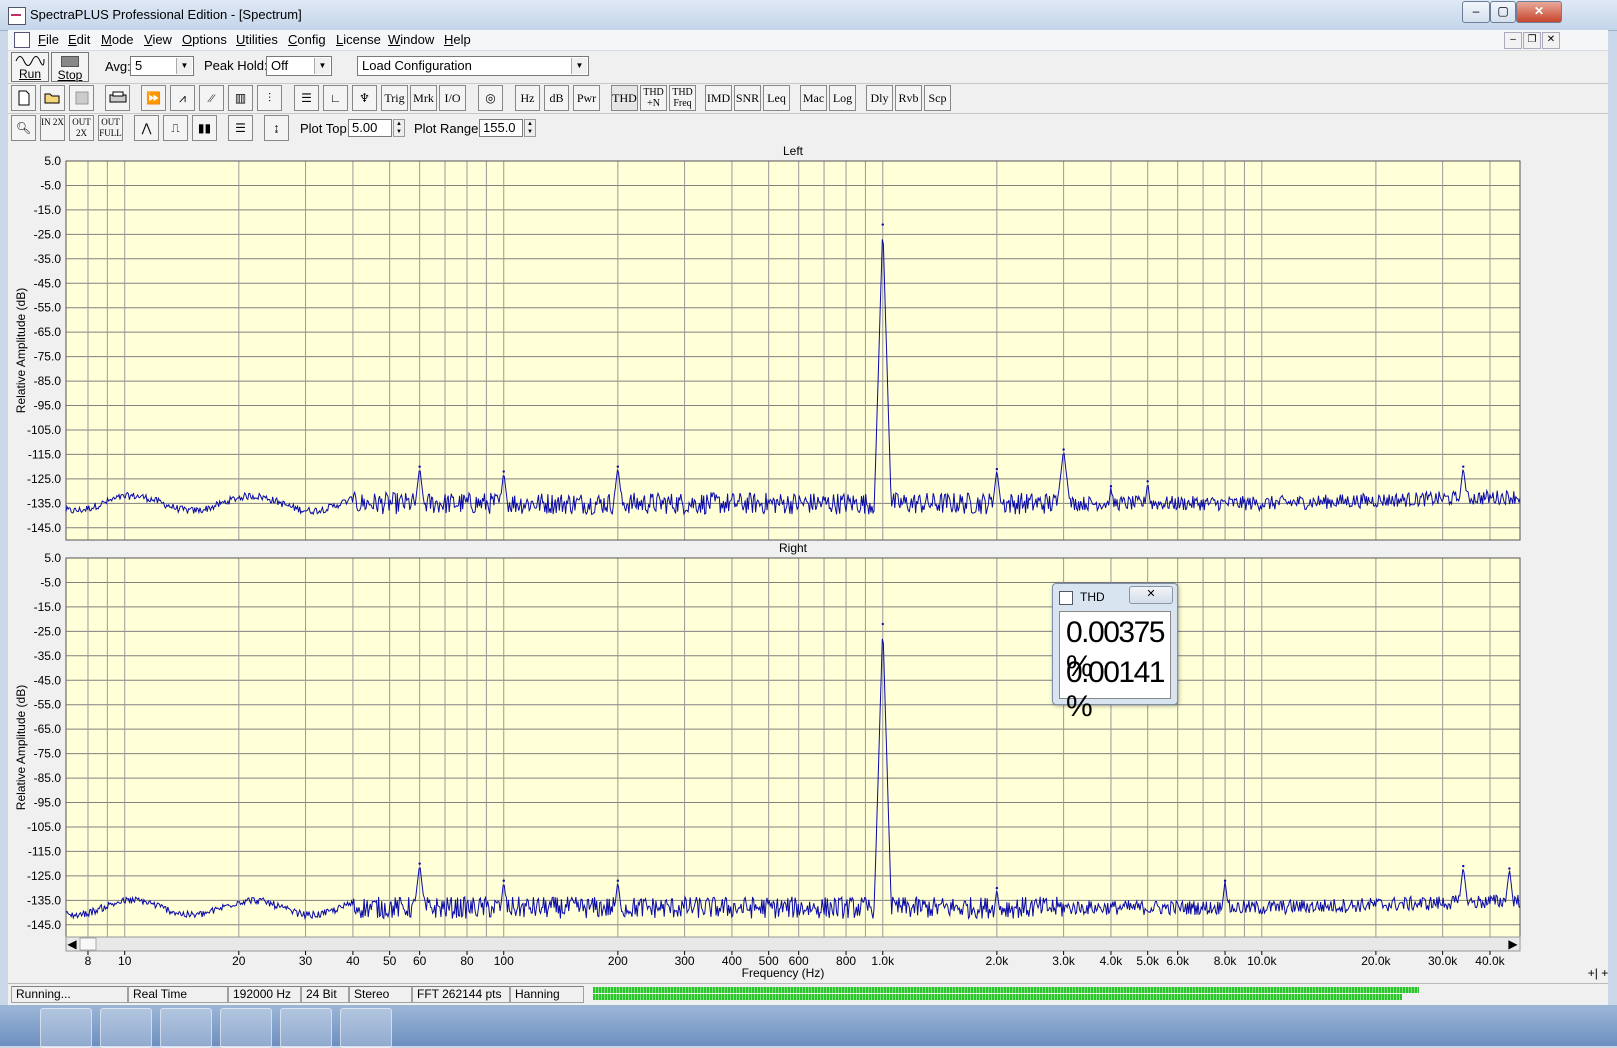 This screenshot has height=1048, width=1617. Describe the element at coordinates (997, 888) in the screenshot. I see `peak-point` at that location.